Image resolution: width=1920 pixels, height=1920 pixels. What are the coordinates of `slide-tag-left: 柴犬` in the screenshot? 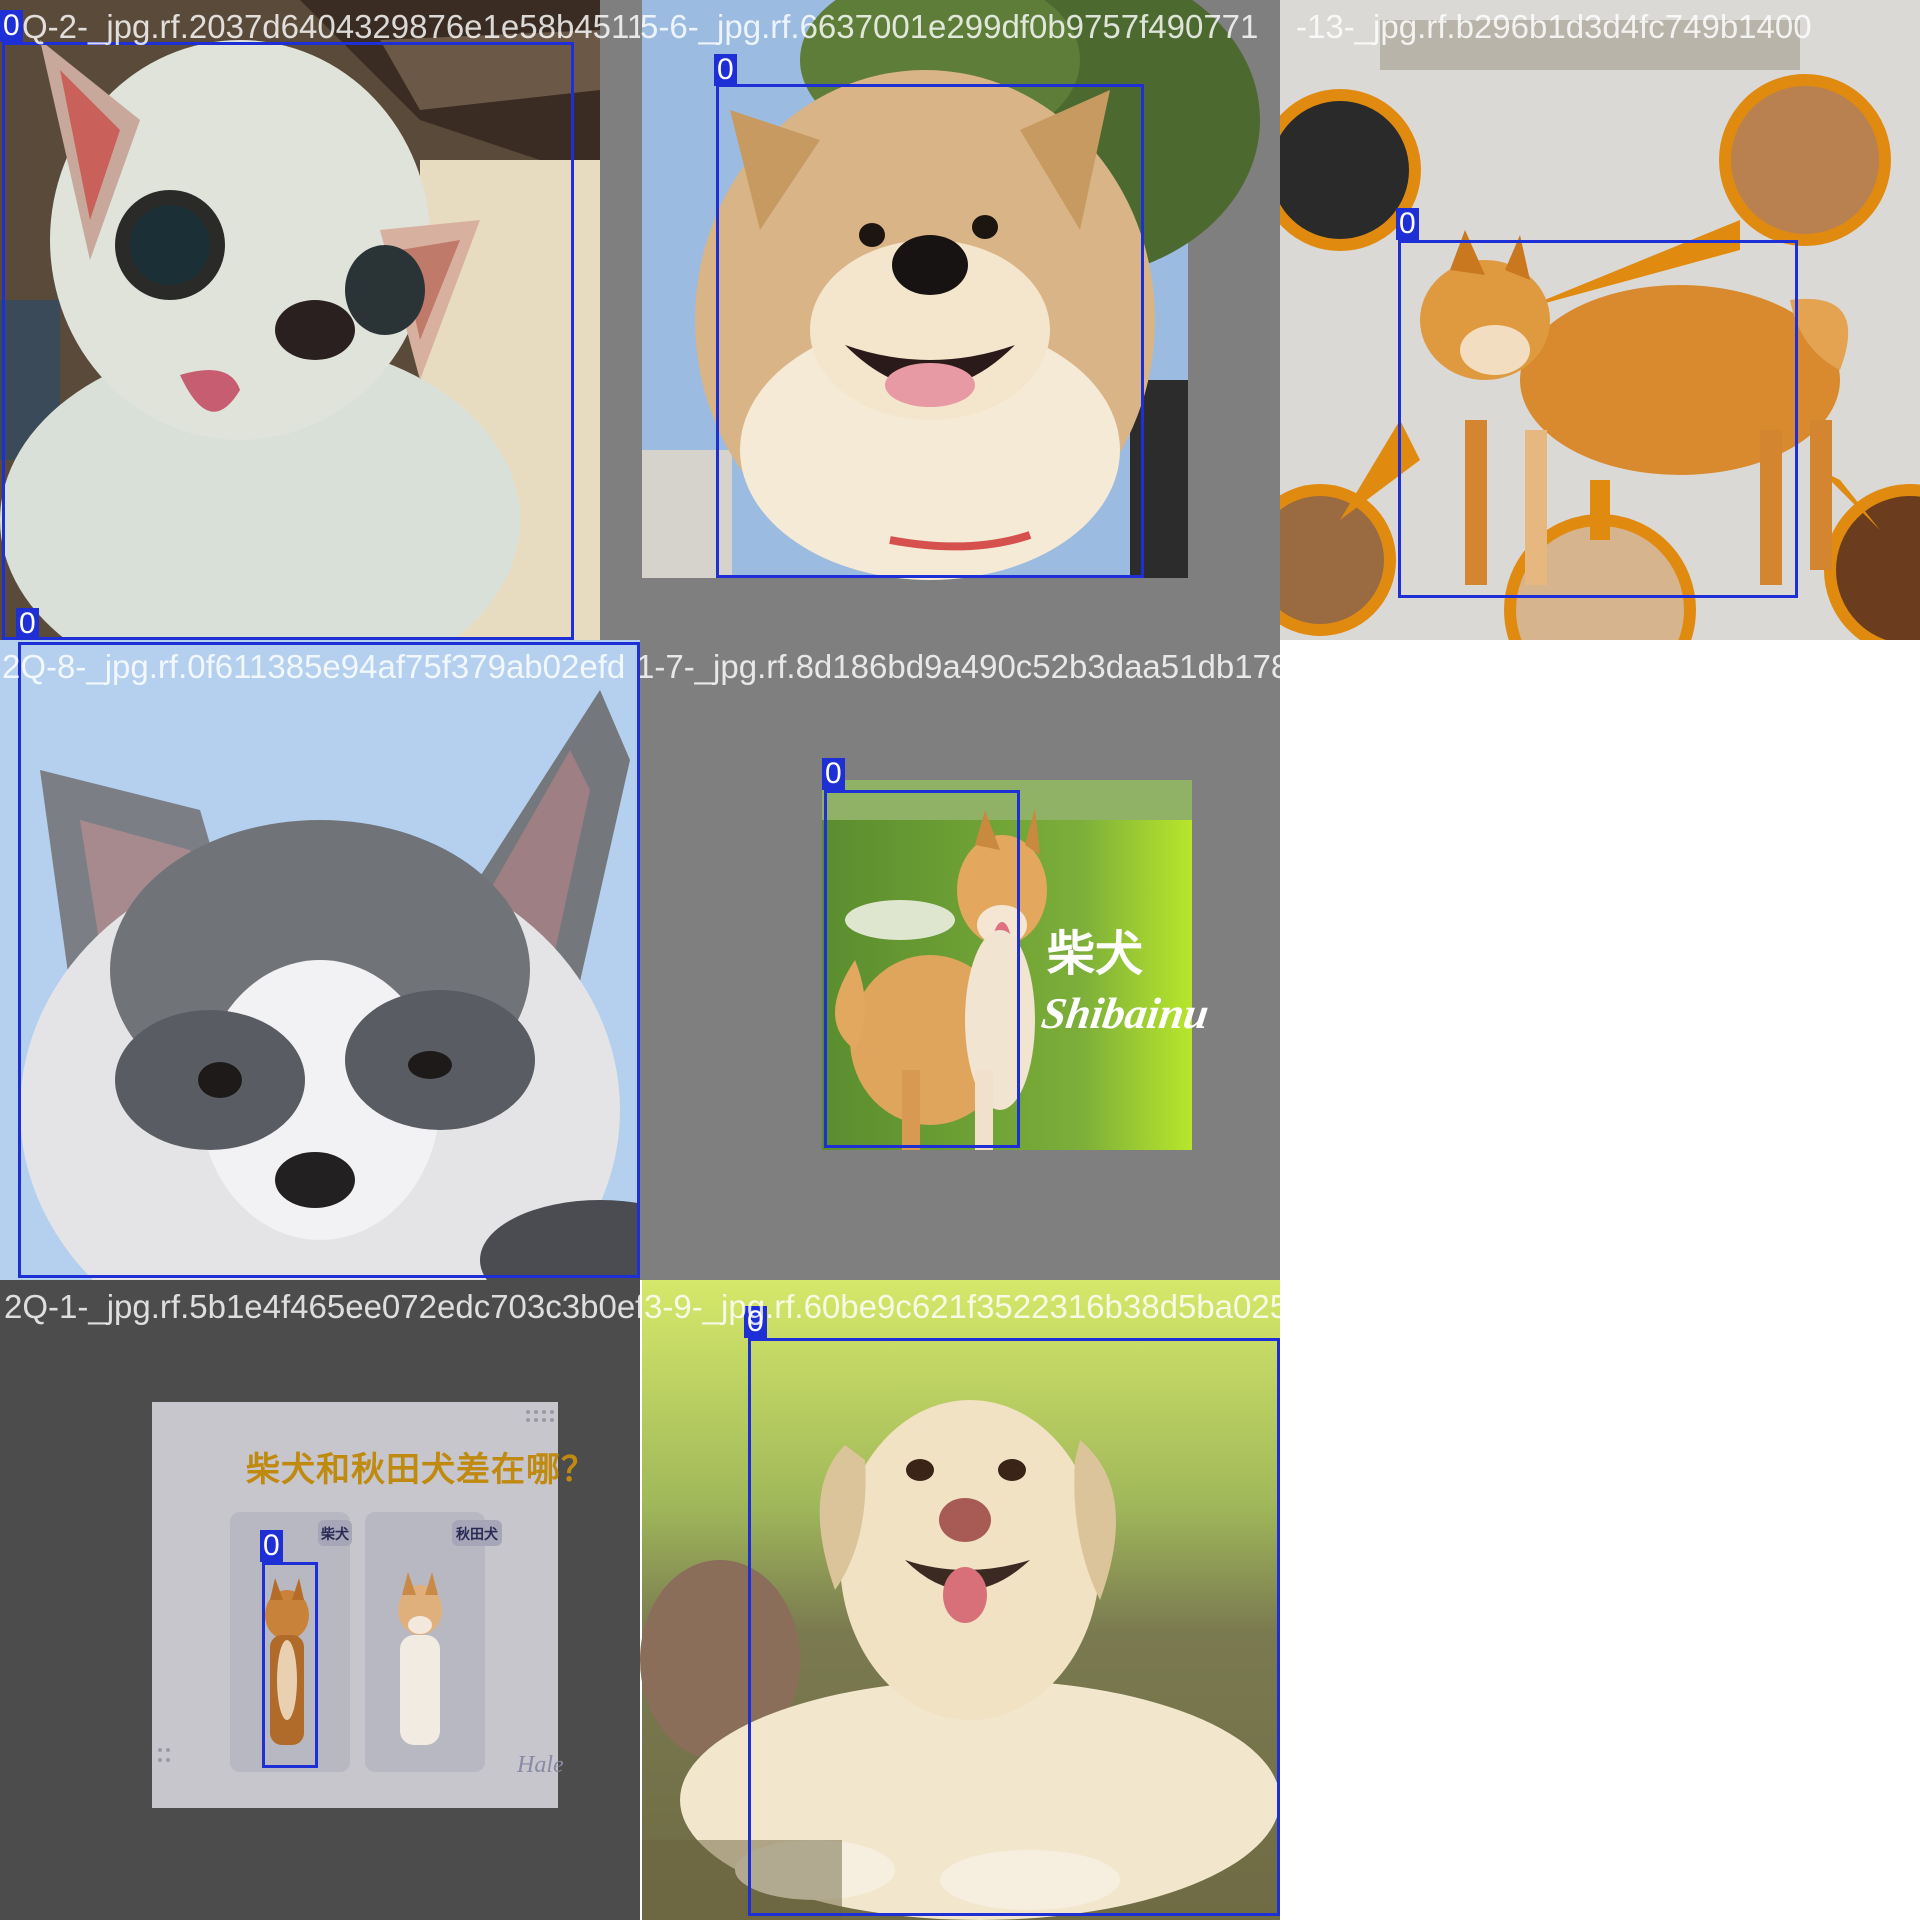 It's located at (335, 1535).